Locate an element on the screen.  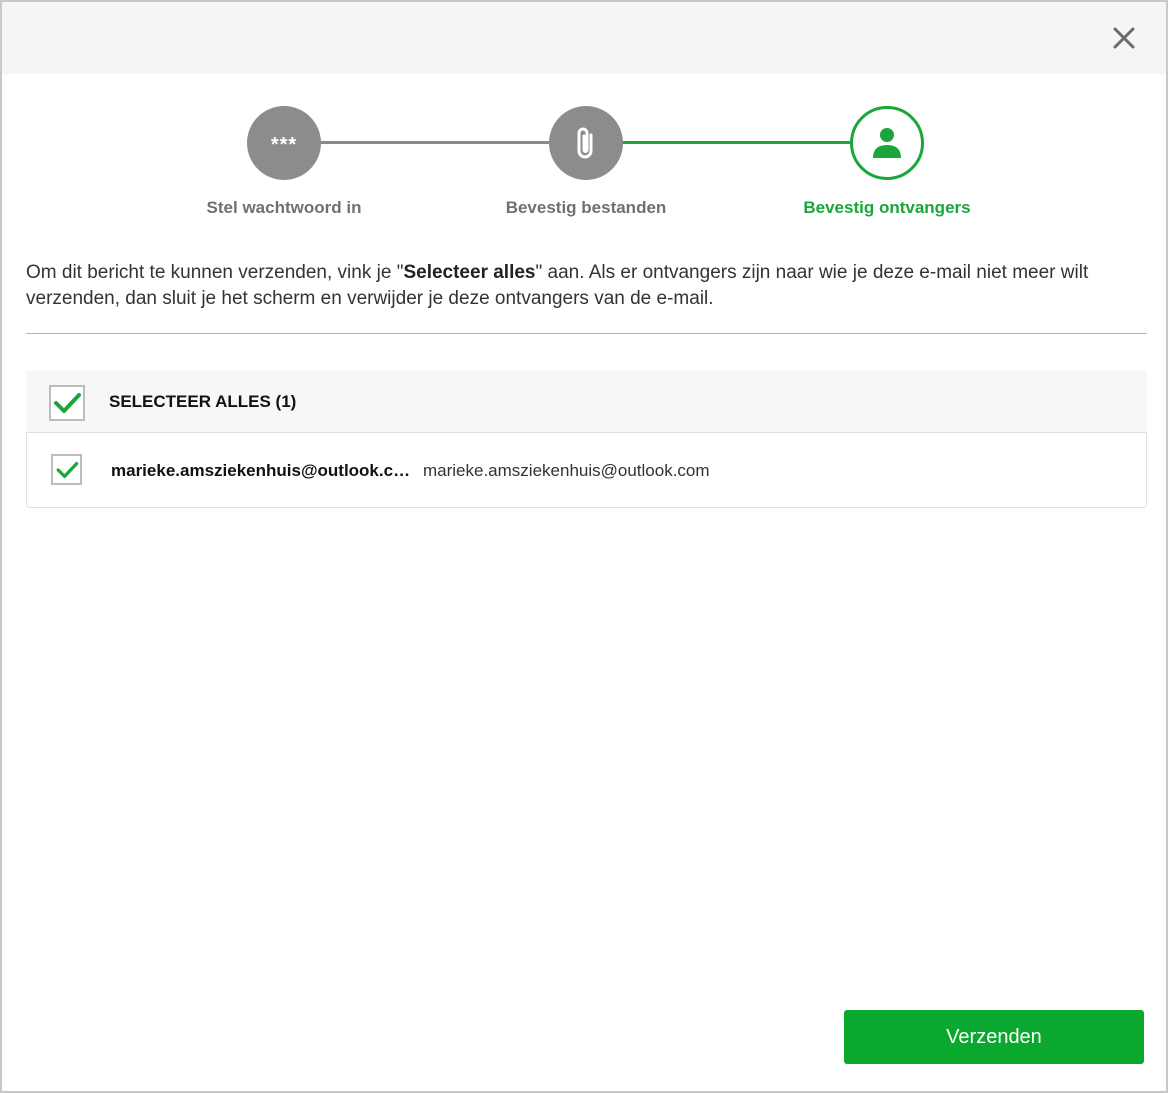
select-all-checkbox is located at coordinates (67, 403).